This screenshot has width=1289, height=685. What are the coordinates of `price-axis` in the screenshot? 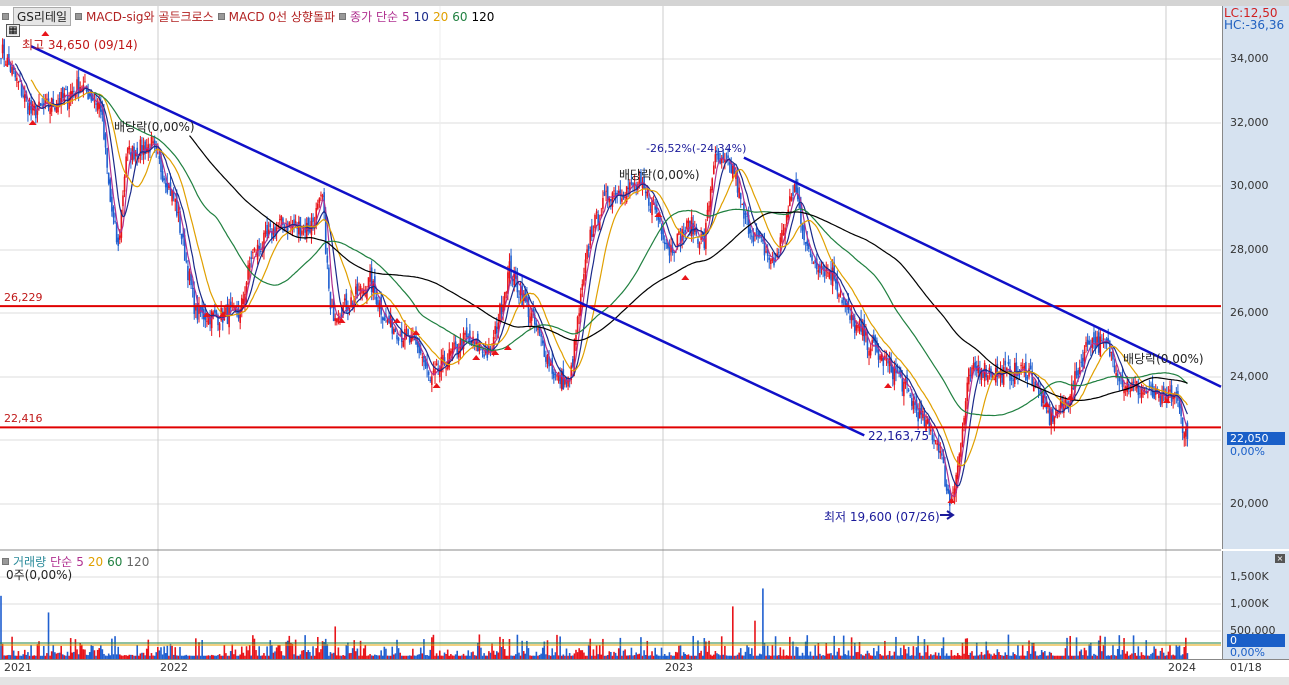 It's located at (1255, 277).